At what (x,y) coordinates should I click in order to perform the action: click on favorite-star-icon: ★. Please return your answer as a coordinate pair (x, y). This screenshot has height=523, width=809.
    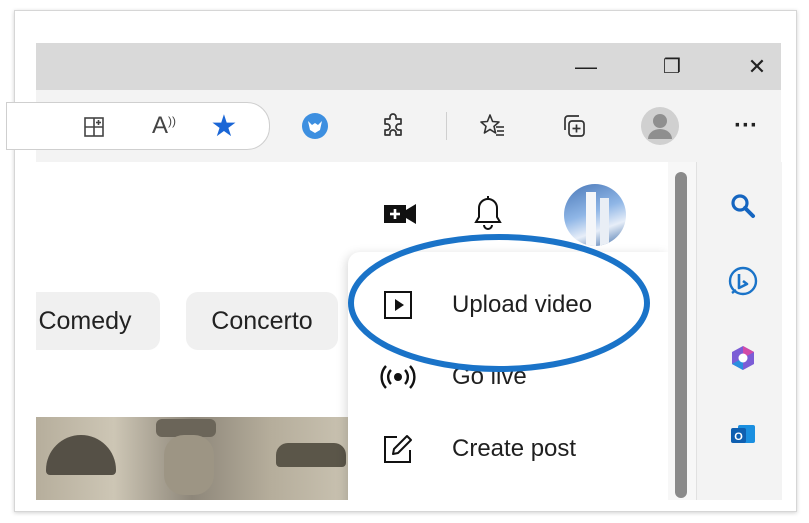
    Looking at the image, I should click on (224, 126).